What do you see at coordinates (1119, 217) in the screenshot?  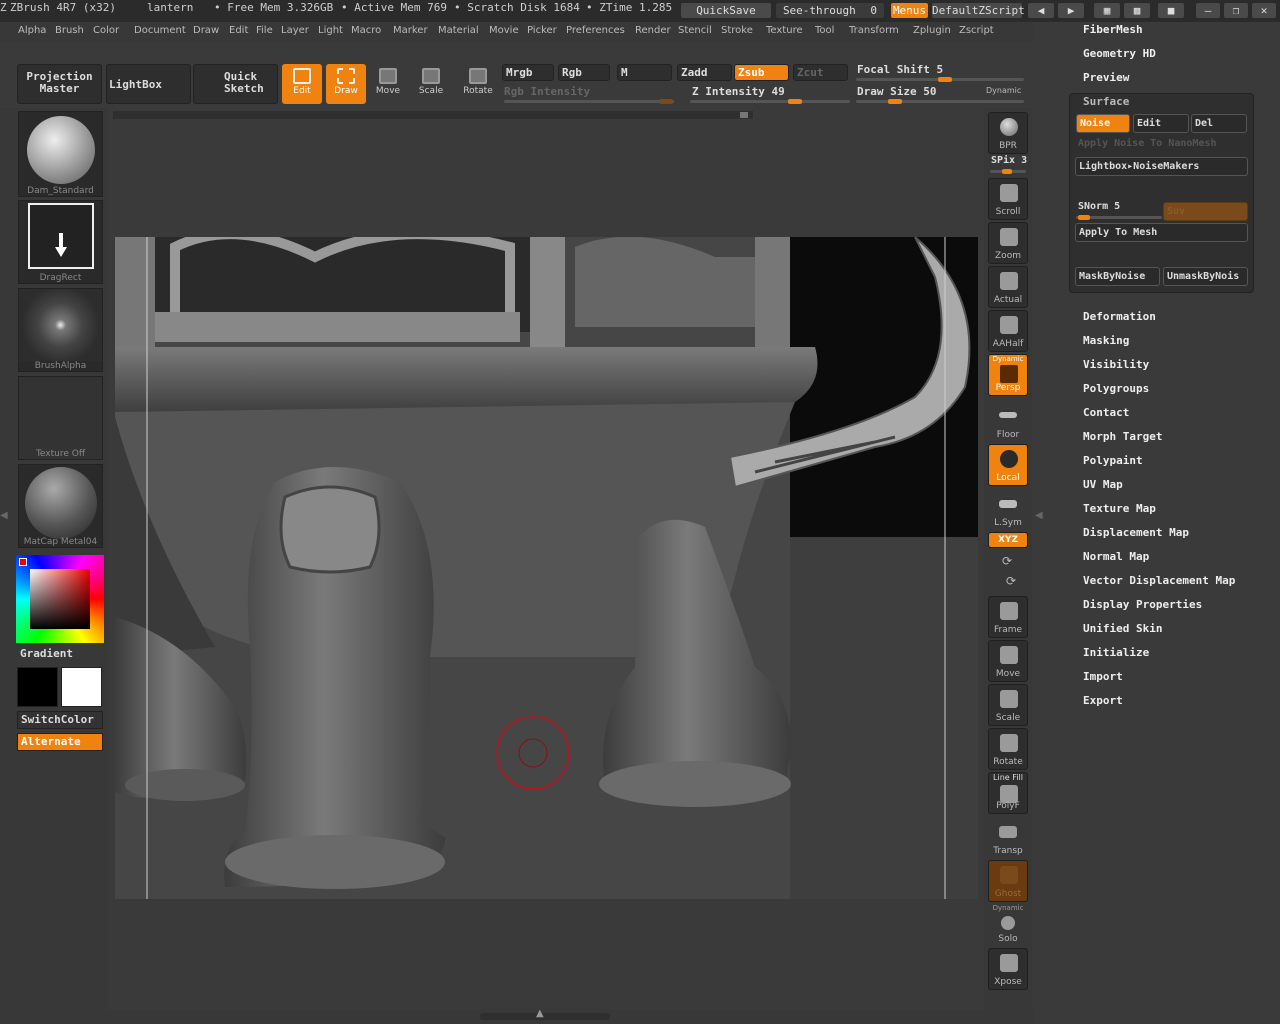 I see `snorm-slider` at bounding box center [1119, 217].